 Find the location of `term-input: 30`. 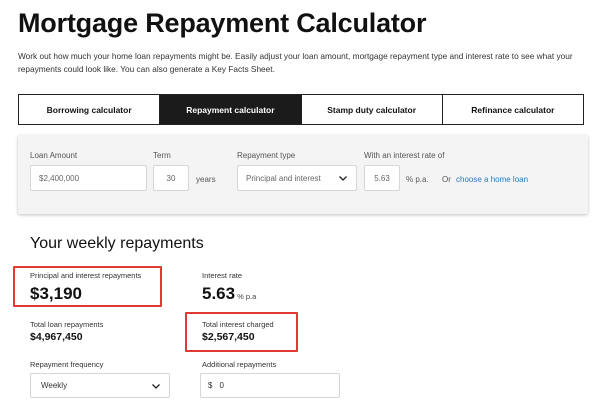

term-input: 30 is located at coordinates (171, 178).